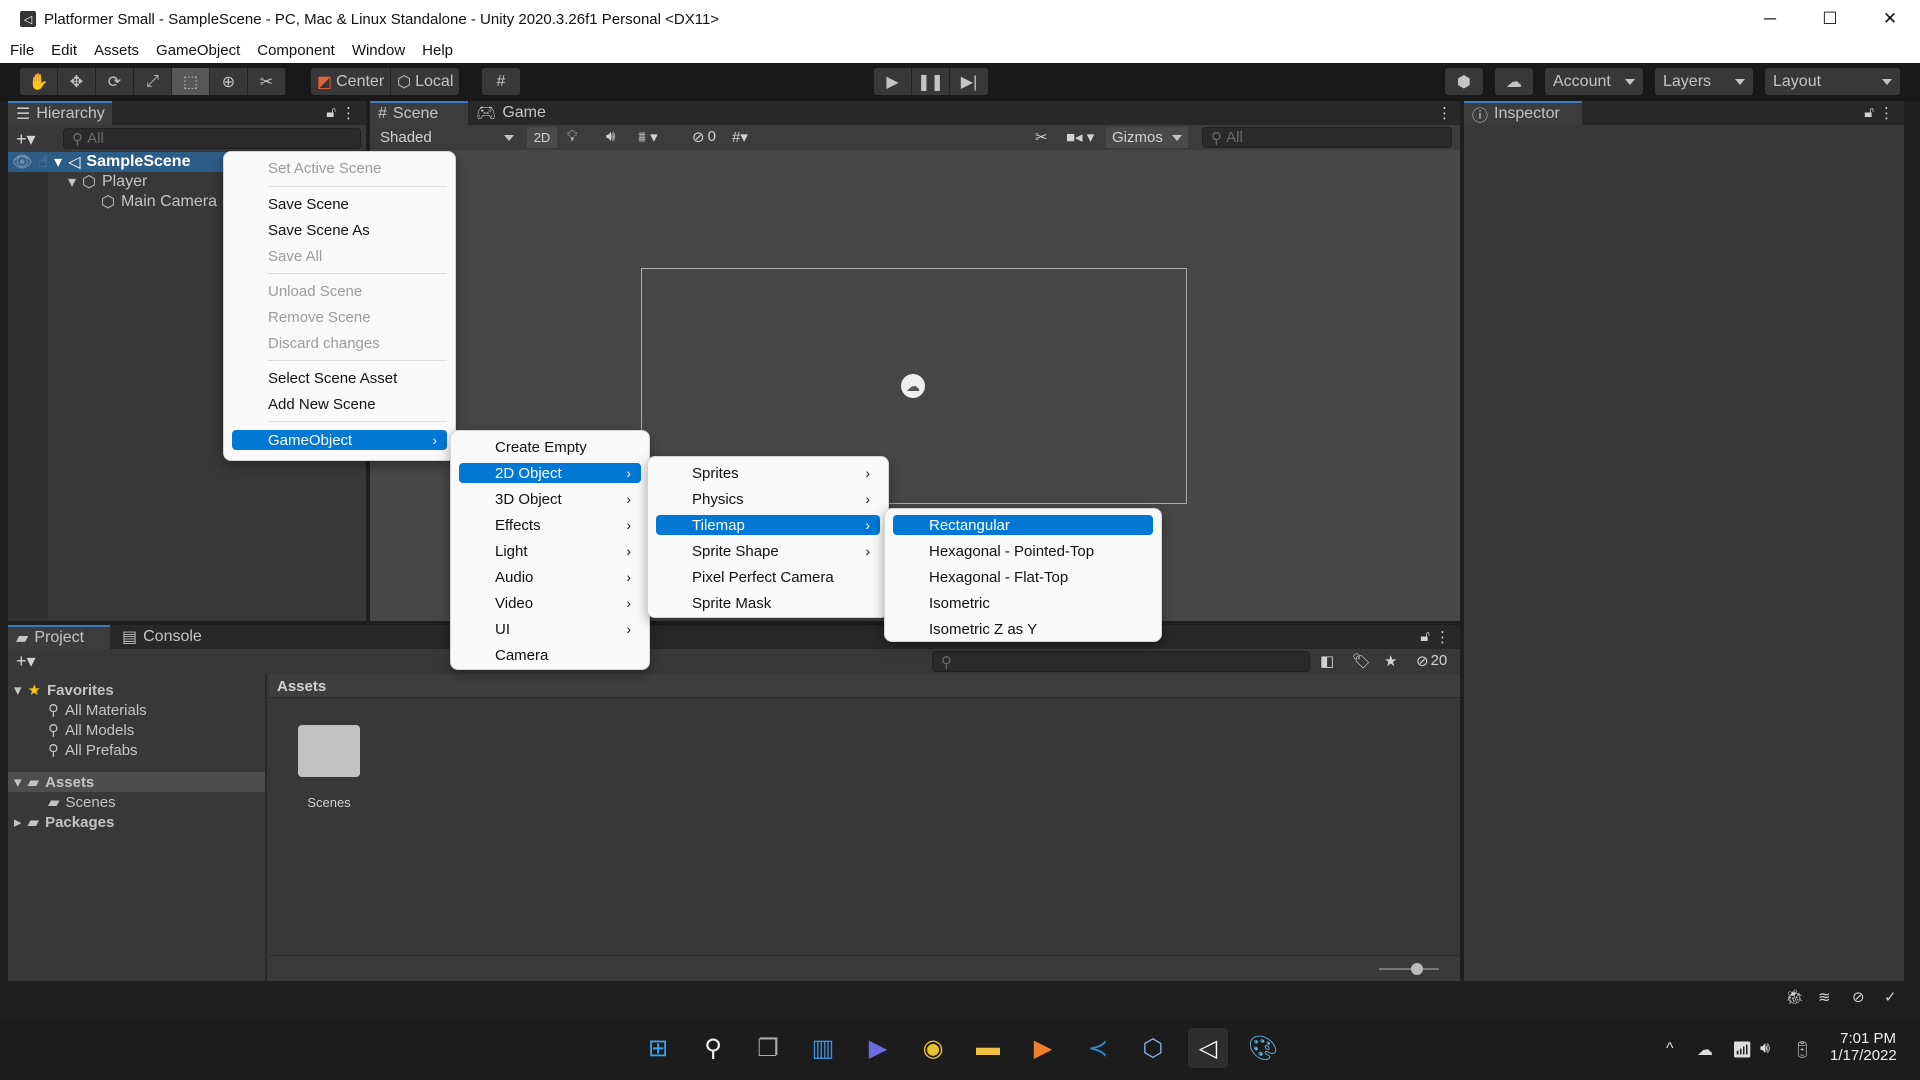 This screenshot has width=1920, height=1080. I want to click on lighting-icon: 💡︎, so click(572, 136).